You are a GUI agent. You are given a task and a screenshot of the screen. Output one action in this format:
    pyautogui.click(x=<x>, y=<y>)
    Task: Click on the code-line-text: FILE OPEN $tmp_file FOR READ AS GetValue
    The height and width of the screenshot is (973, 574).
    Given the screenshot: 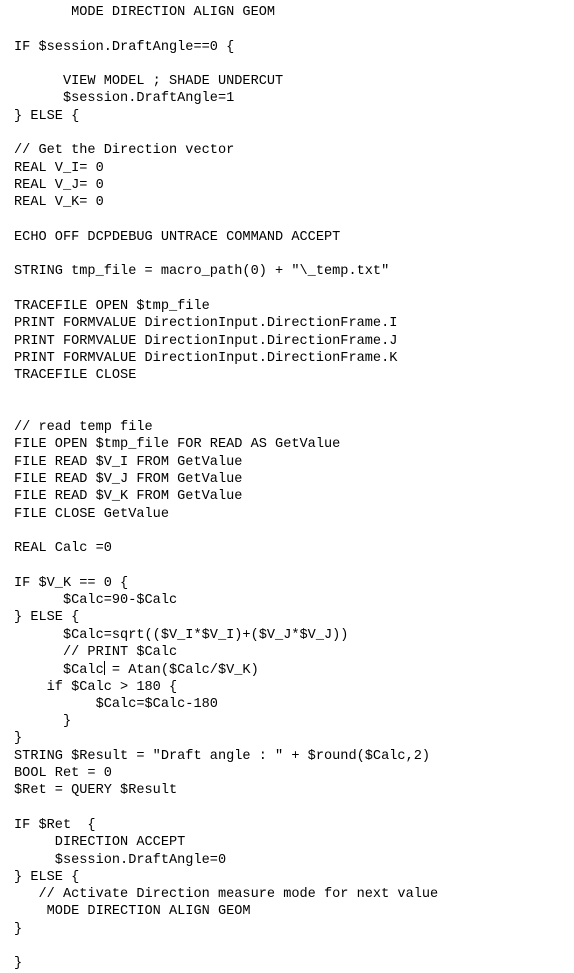 What is the action you would take?
    pyautogui.click(x=177, y=445)
    